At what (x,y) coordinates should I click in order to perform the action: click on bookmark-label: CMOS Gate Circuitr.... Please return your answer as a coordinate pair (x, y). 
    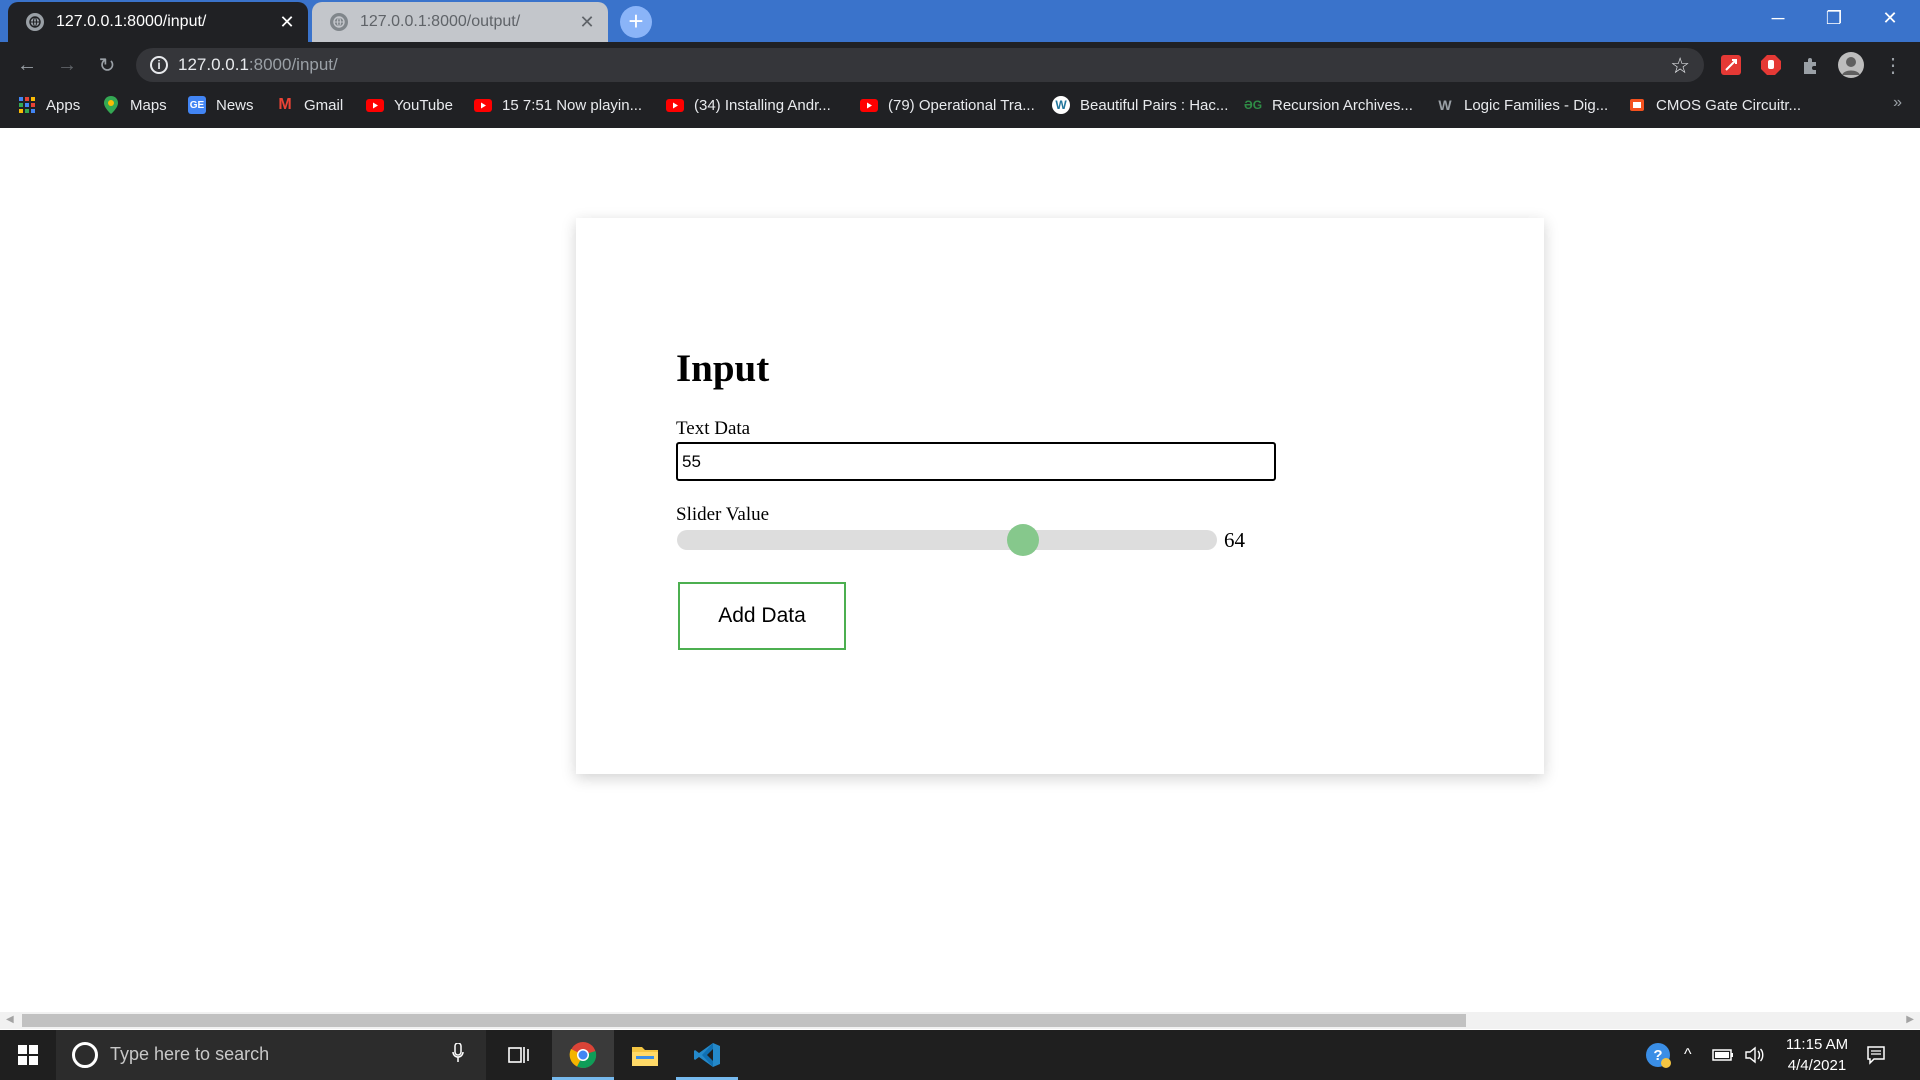
    Looking at the image, I should click on (1729, 105).